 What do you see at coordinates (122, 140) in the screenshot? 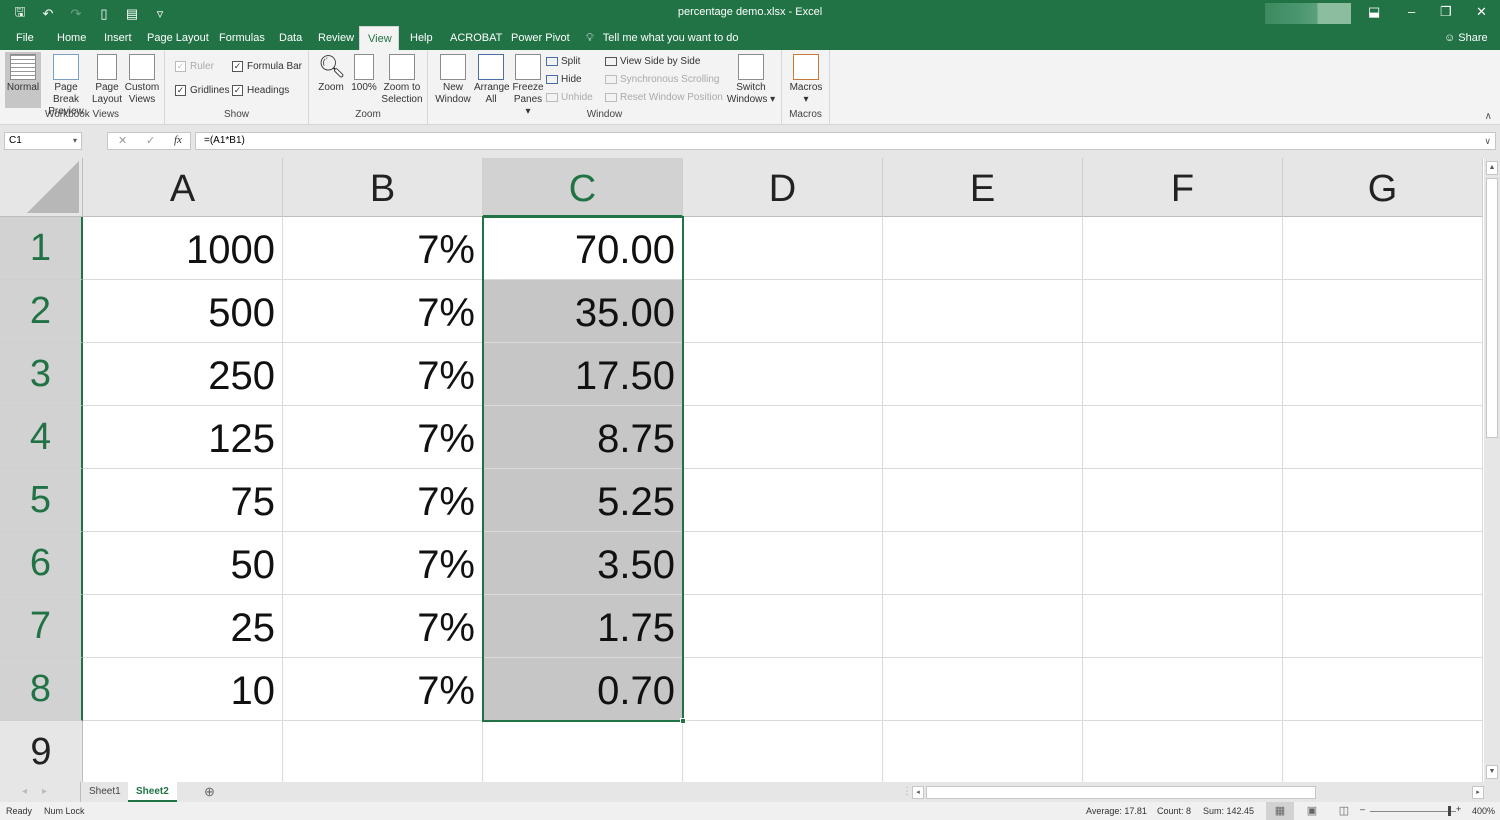
I see `cancel-icon: ✕` at bounding box center [122, 140].